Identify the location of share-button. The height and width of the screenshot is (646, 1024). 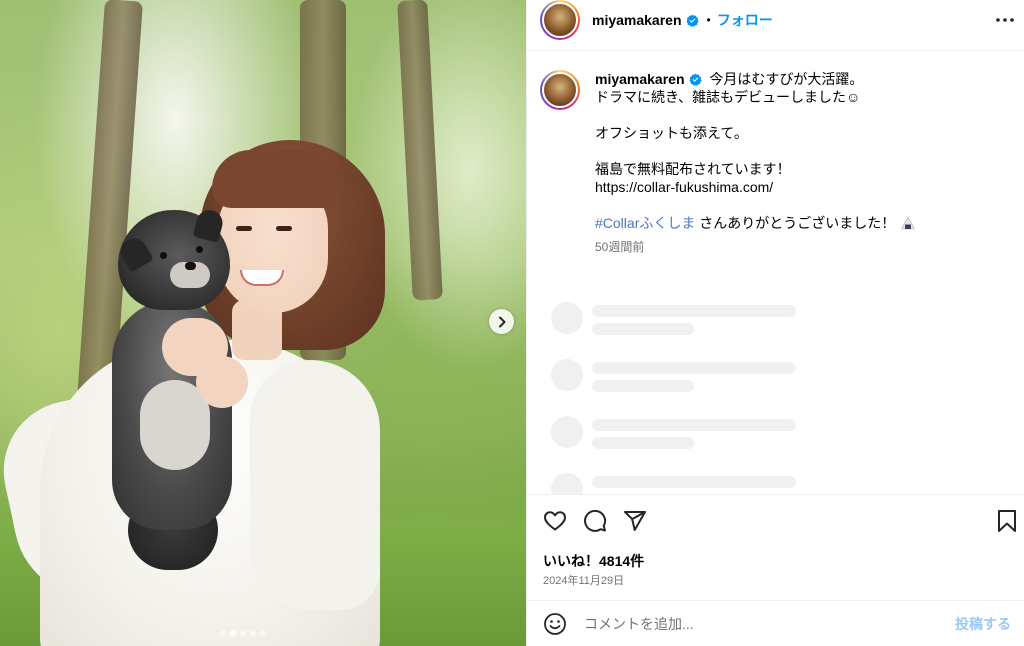
(635, 521).